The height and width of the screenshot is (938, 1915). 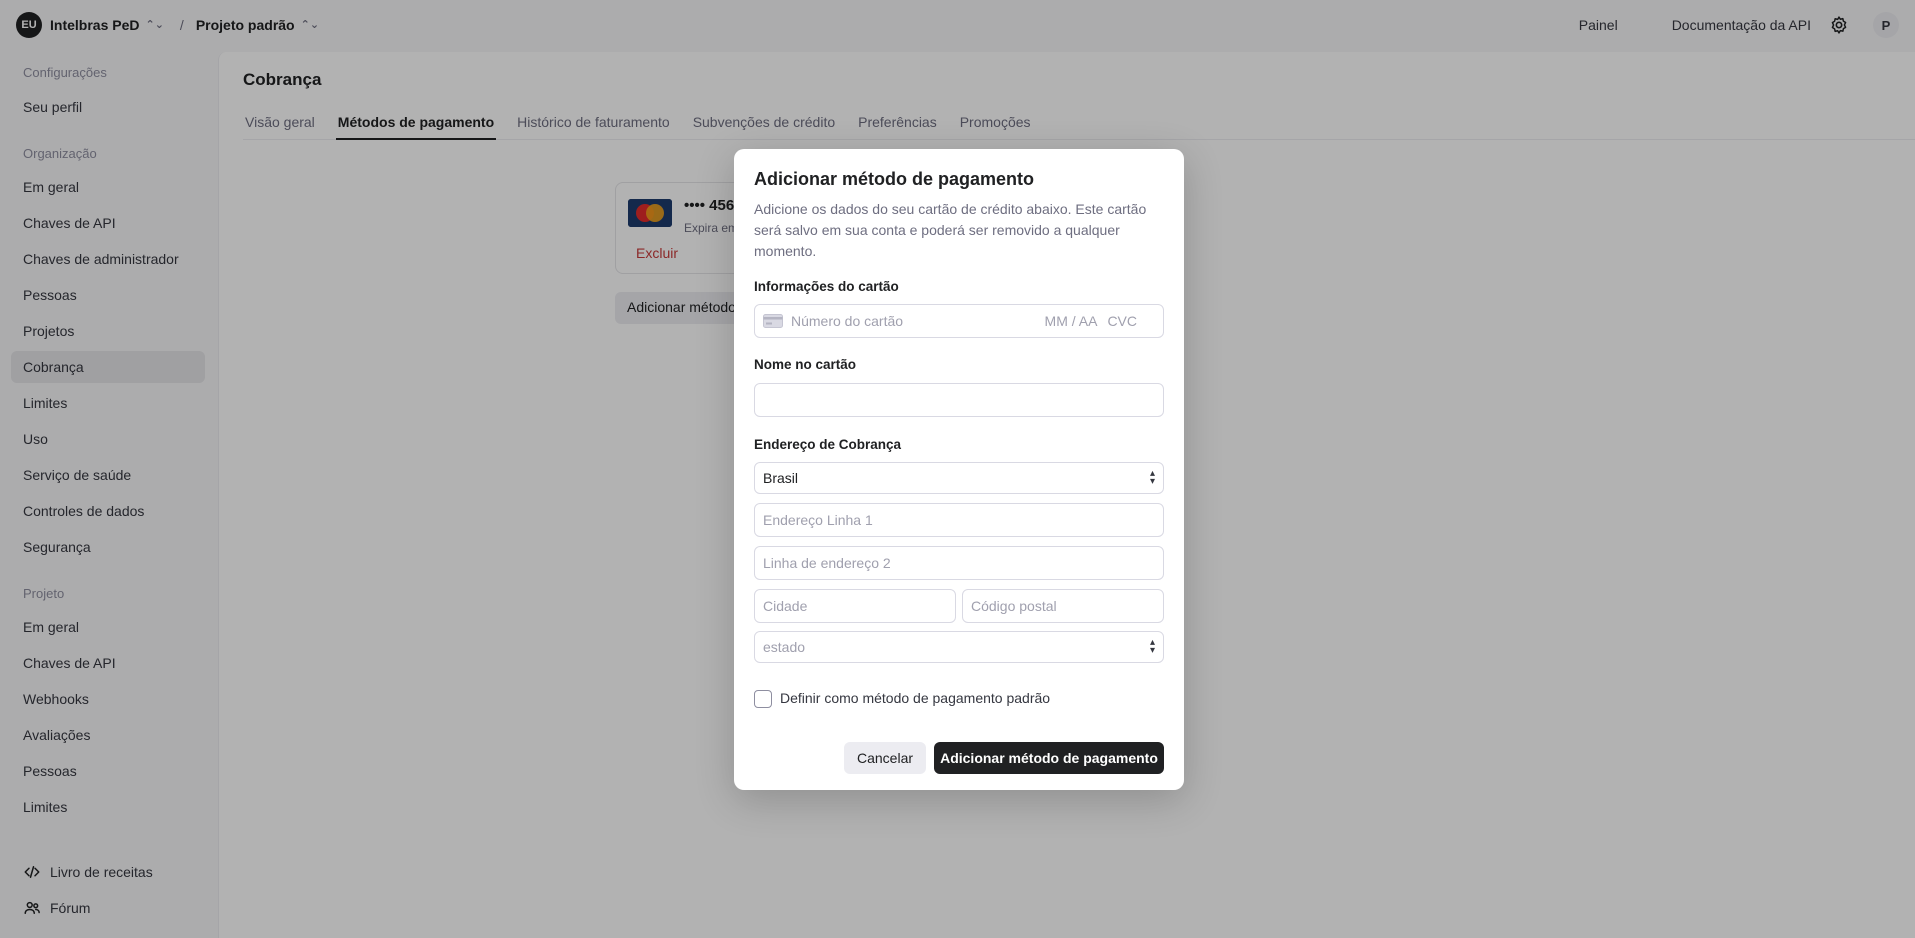 What do you see at coordinates (763, 699) in the screenshot?
I see `default-method-checkbox` at bounding box center [763, 699].